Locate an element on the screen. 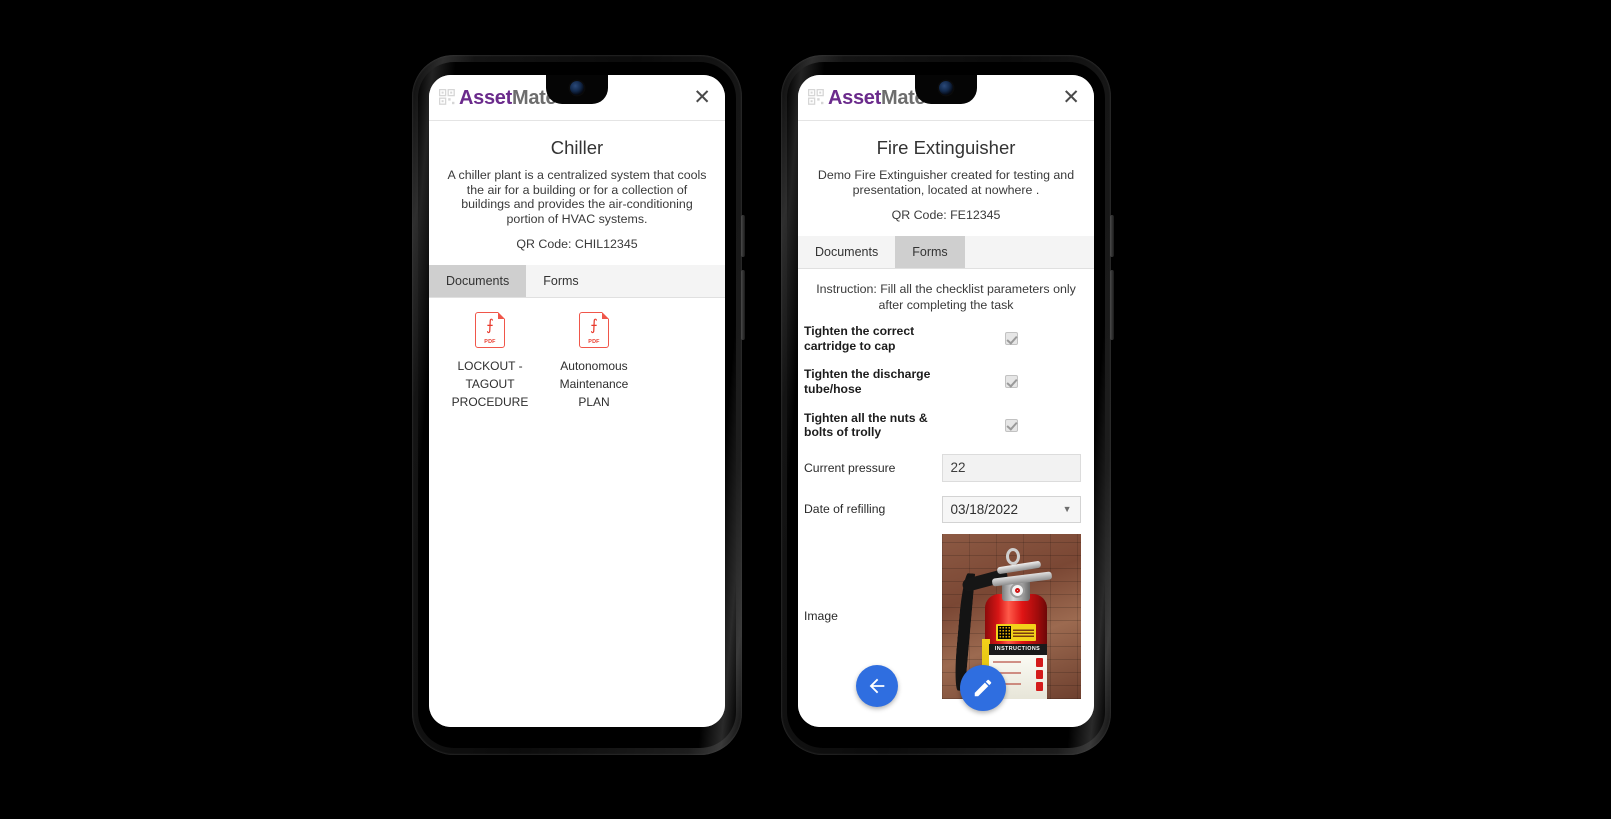 The image size is (1611, 819). front-camera-icon-left is located at coordinates (577, 88).